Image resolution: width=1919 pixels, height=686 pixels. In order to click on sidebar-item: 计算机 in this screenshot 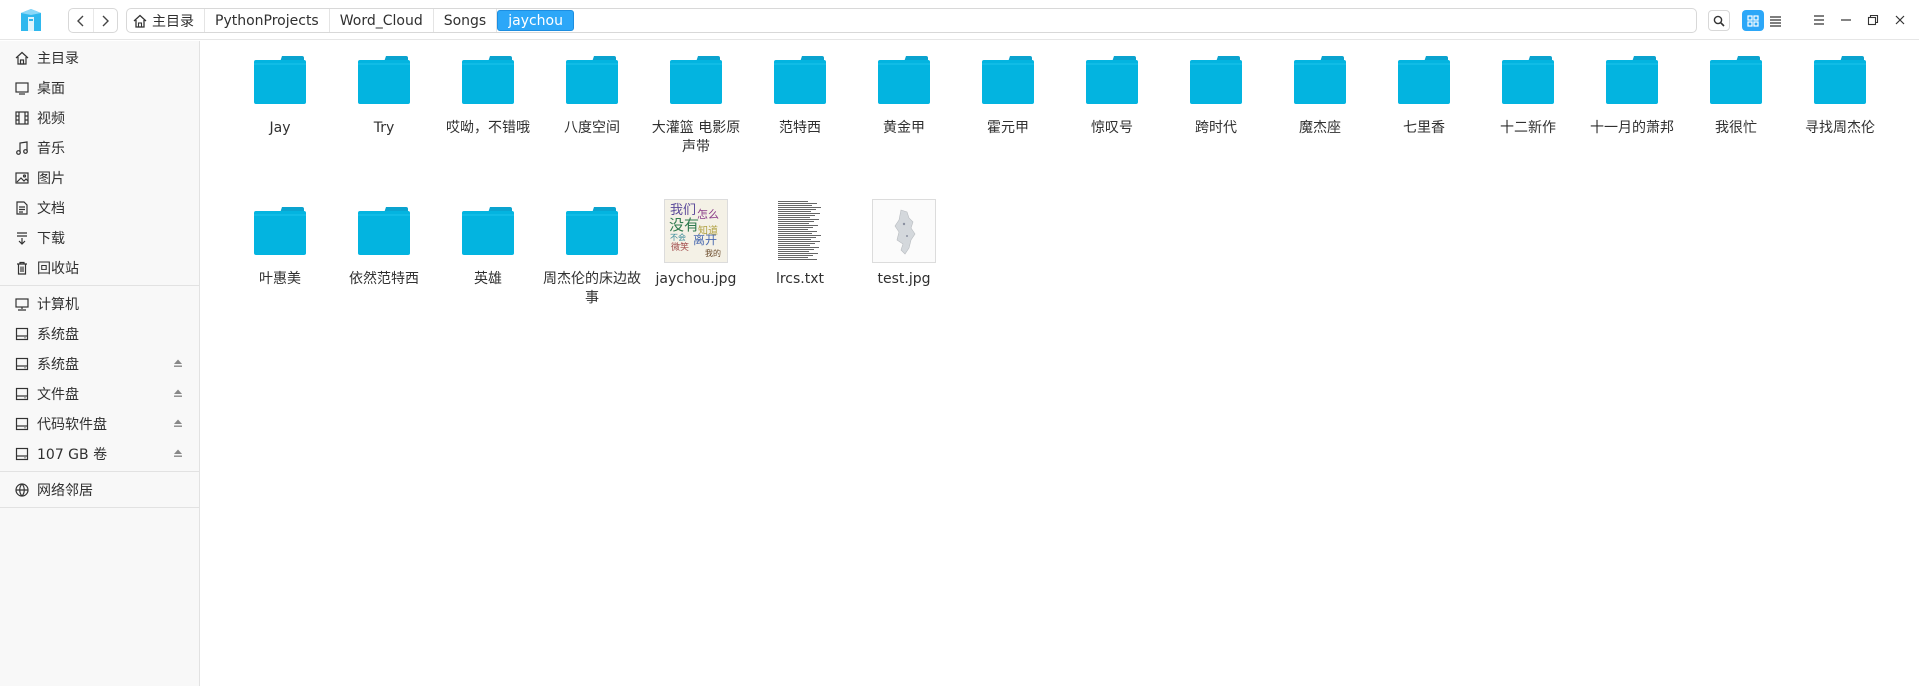, I will do `click(99, 304)`.